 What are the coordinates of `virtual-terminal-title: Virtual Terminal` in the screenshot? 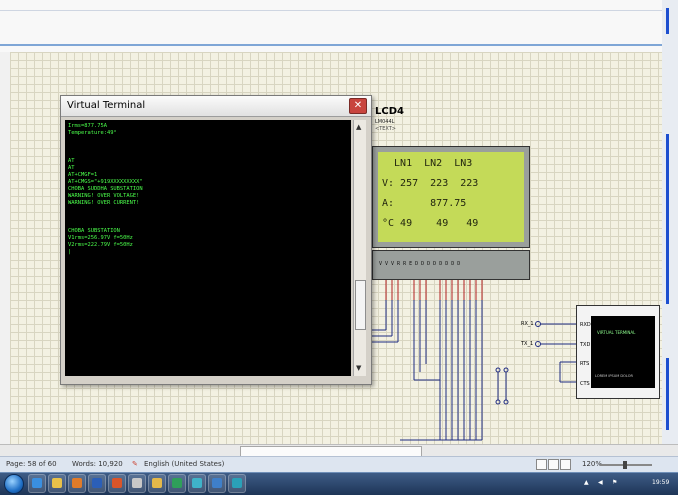 It's located at (106, 105).